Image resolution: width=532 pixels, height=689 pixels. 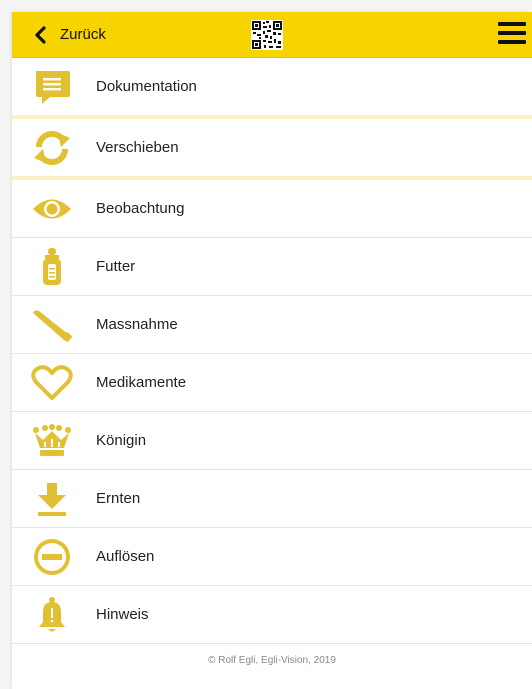 What do you see at coordinates (52, 615) in the screenshot?
I see `bell-icon` at bounding box center [52, 615].